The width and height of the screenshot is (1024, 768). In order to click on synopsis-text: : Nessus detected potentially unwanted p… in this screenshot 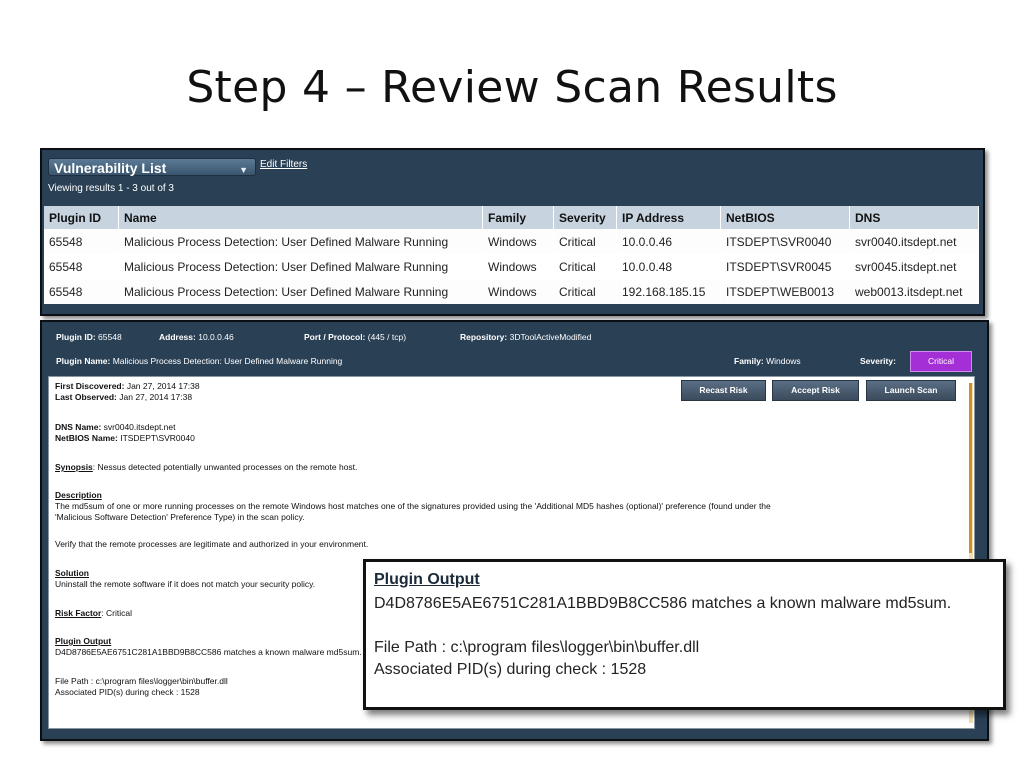, I will do `click(225, 467)`.